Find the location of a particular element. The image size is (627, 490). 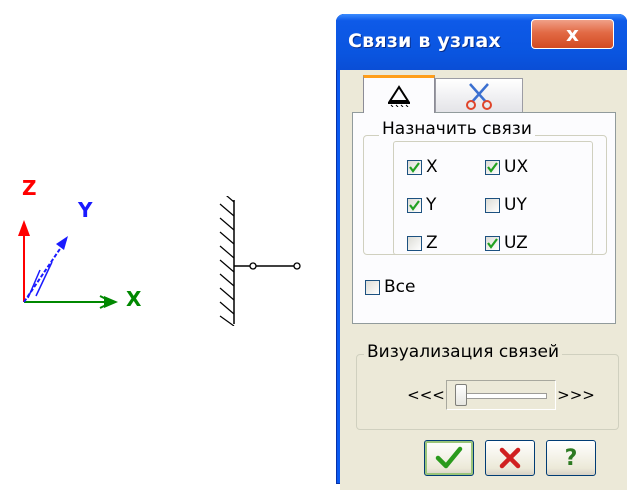

scissors-icon is located at coordinates (479, 96).